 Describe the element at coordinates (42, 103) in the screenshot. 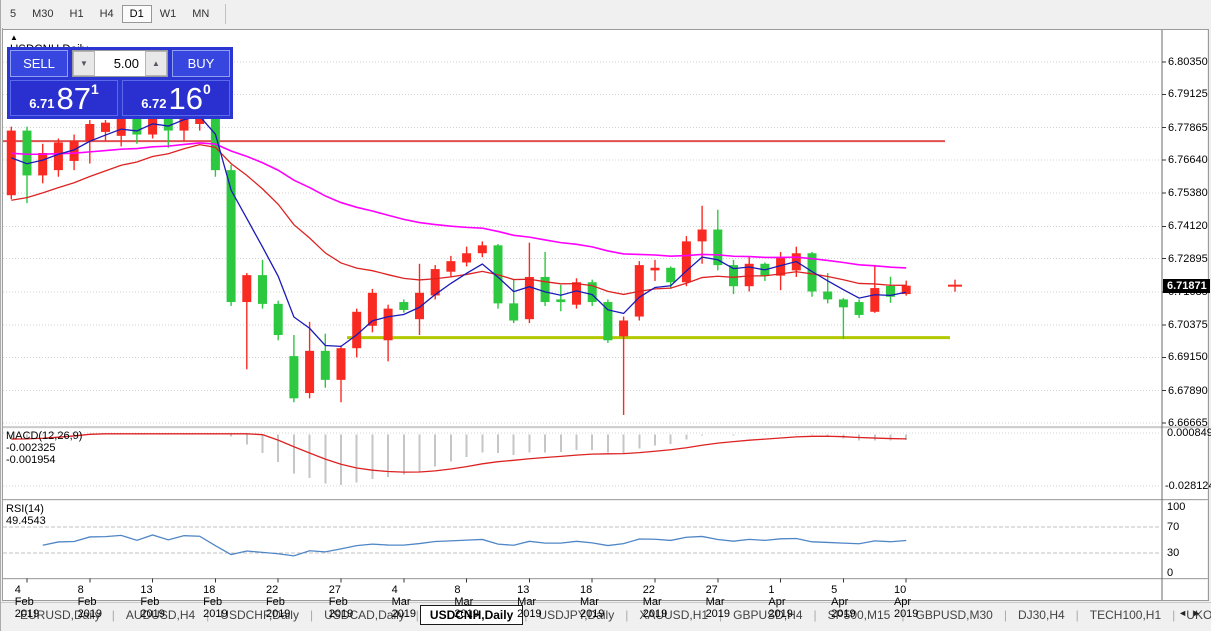

I see `sell-price-prefix: 6.71` at that location.